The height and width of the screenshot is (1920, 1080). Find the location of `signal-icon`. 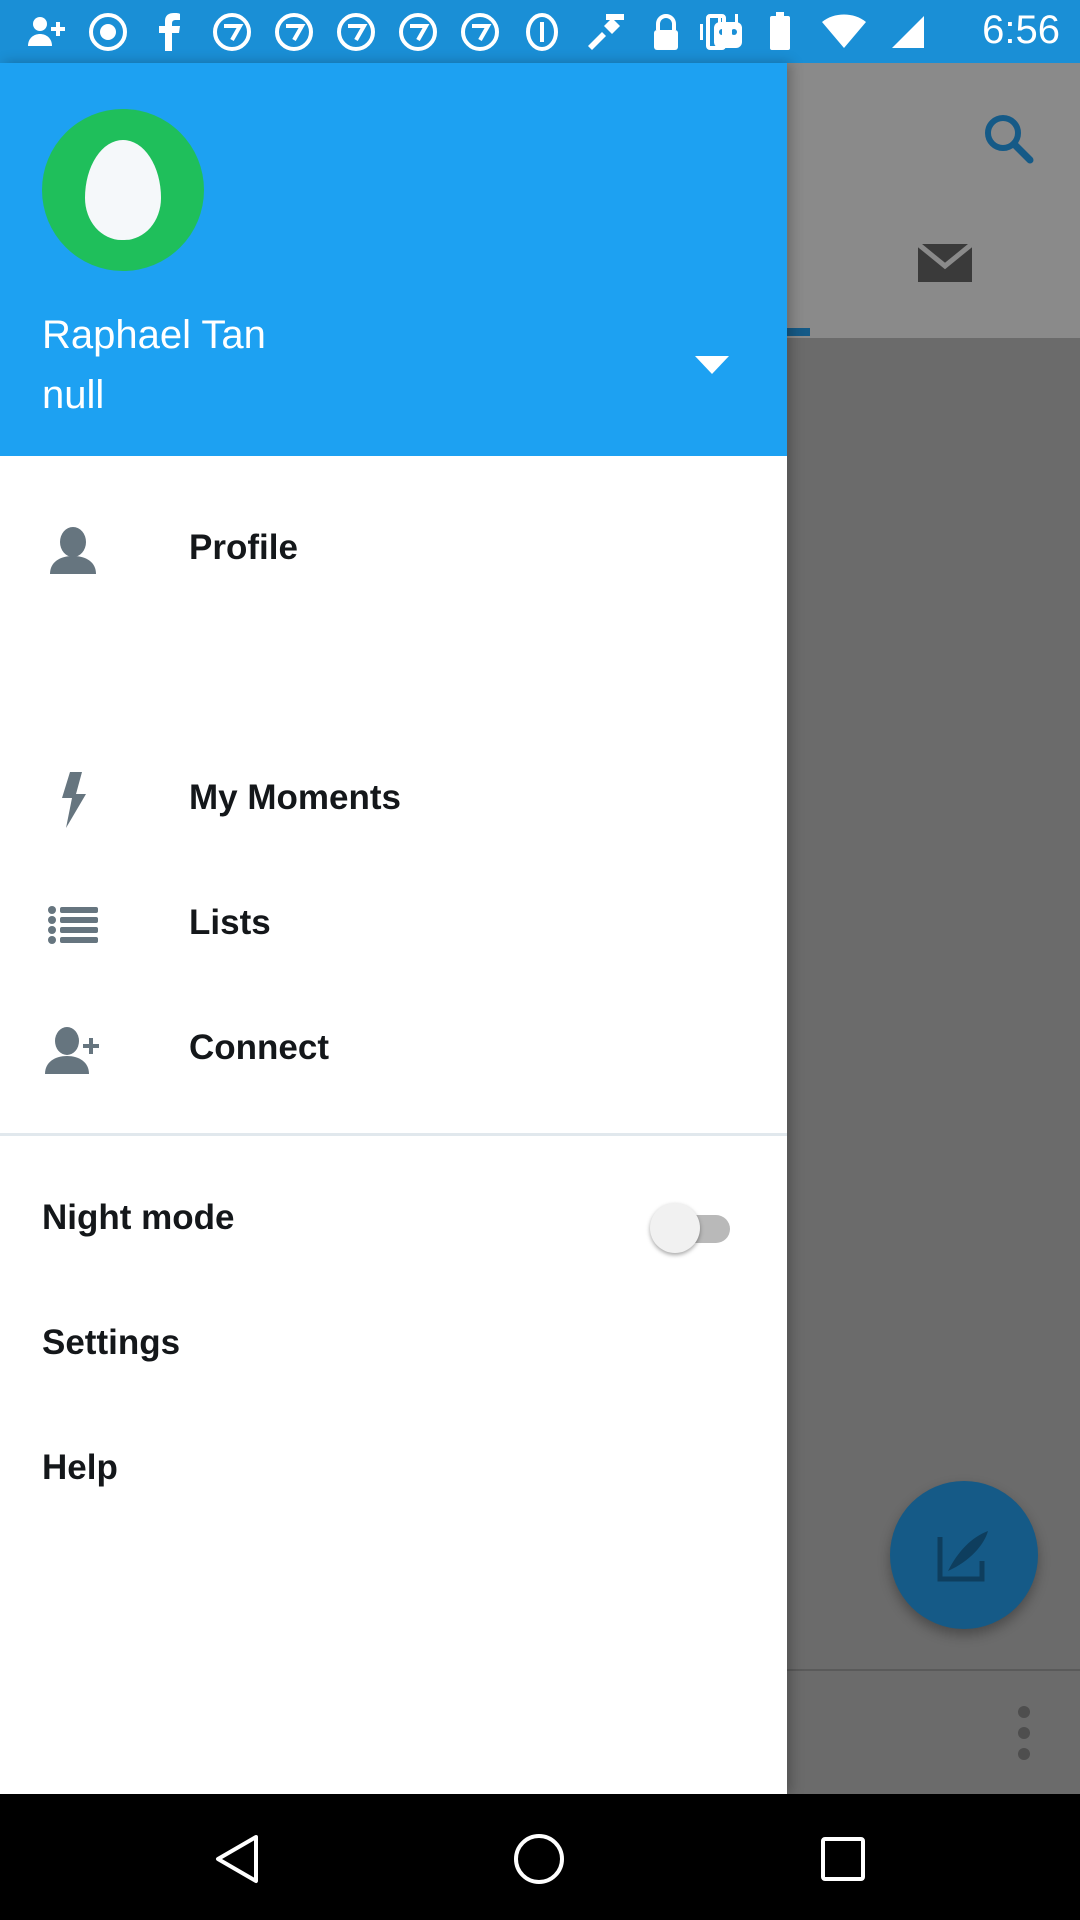

signal-icon is located at coordinates (908, 32).